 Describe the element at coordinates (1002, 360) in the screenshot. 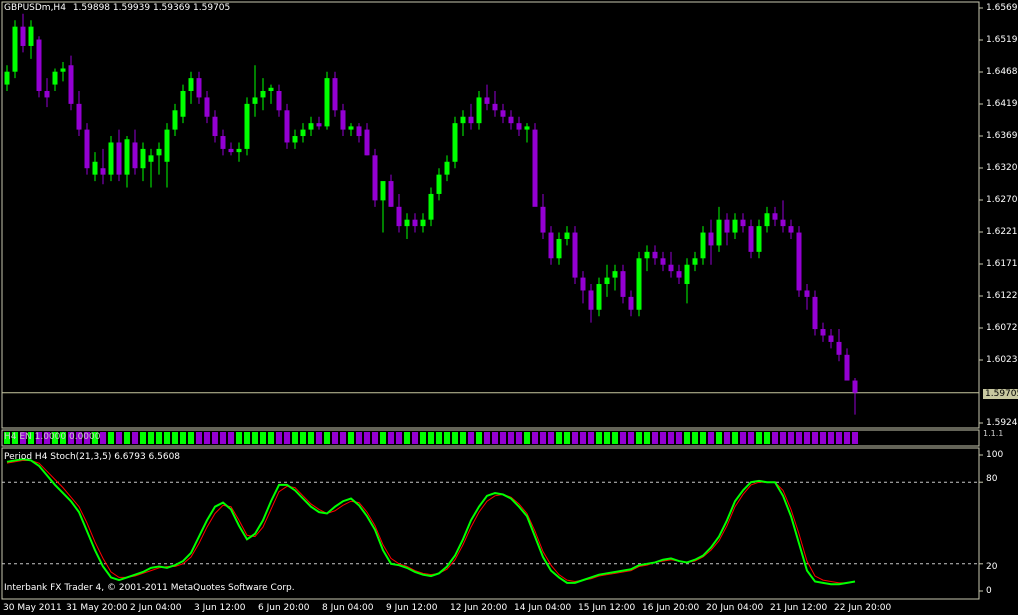

I see `price-tick: 1.60230` at that location.